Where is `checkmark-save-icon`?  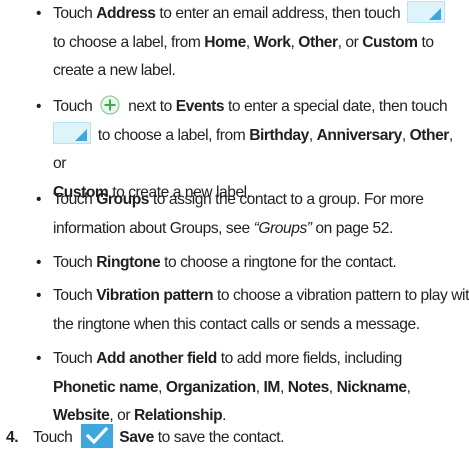 checkmark-save-icon is located at coordinates (97, 435).